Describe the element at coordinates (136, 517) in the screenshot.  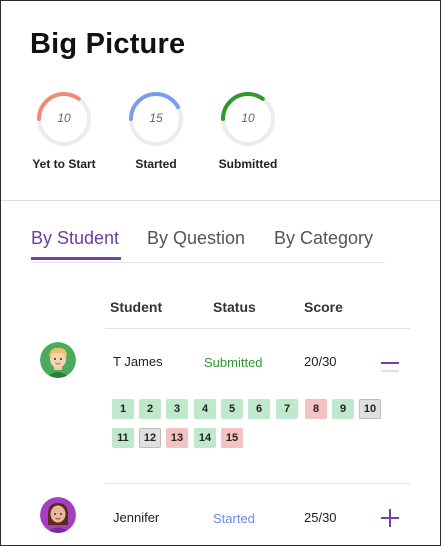
I see `student-name: Jennifer` at that location.